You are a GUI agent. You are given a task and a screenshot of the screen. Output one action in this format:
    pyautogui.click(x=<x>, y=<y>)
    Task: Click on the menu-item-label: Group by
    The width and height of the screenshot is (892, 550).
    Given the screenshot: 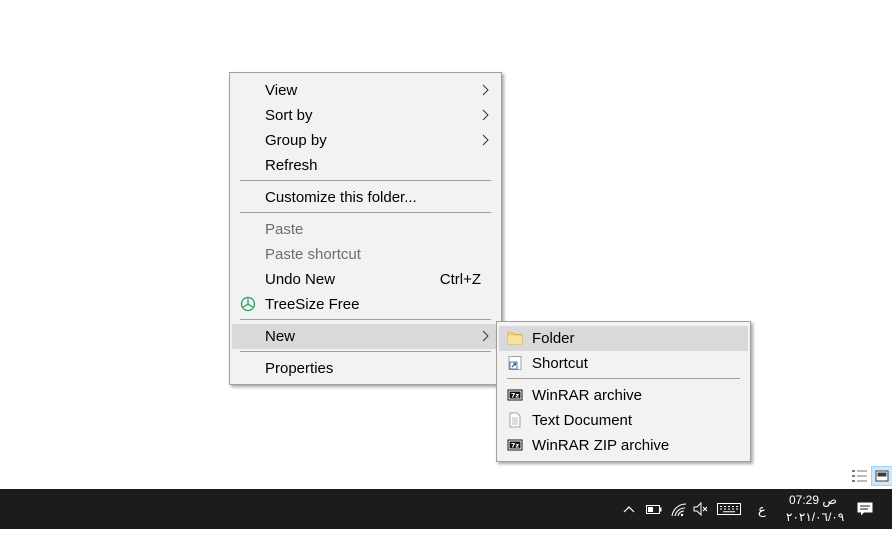 What is the action you would take?
    pyautogui.click(x=296, y=140)
    